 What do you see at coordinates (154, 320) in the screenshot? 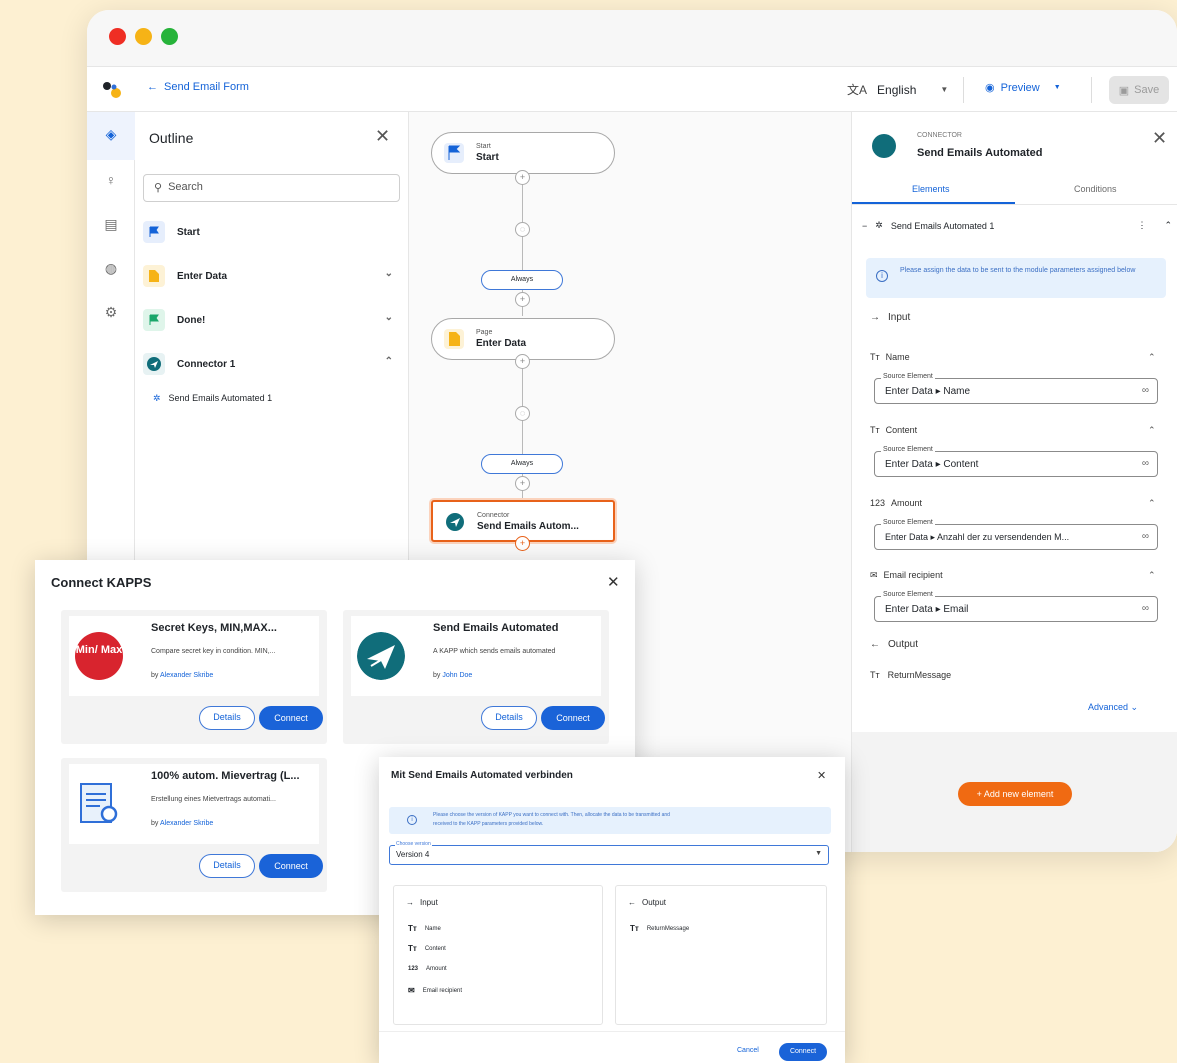
I see `flag-icon` at bounding box center [154, 320].